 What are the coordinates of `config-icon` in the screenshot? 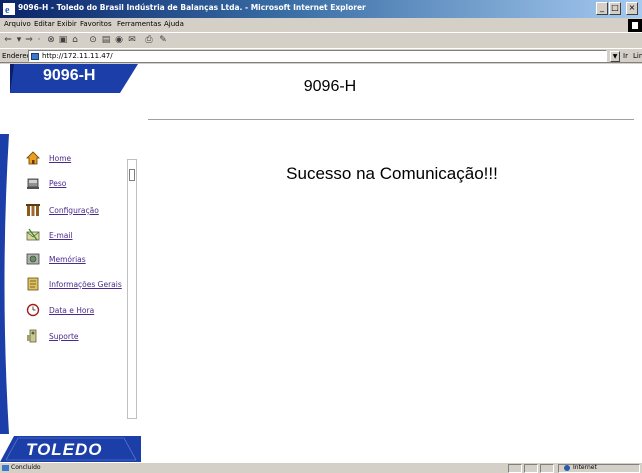 It's located at (33, 210).